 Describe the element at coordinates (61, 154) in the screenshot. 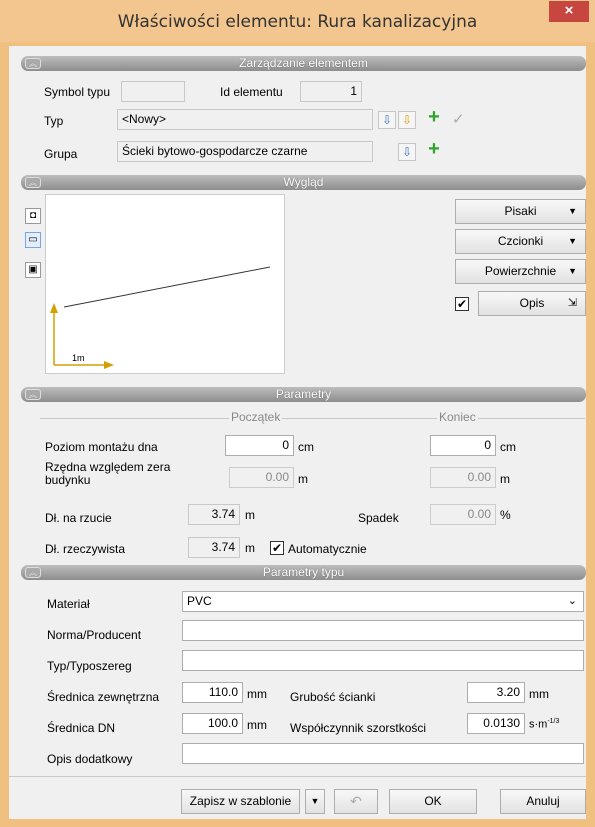

I see `group-label: Grupa` at that location.